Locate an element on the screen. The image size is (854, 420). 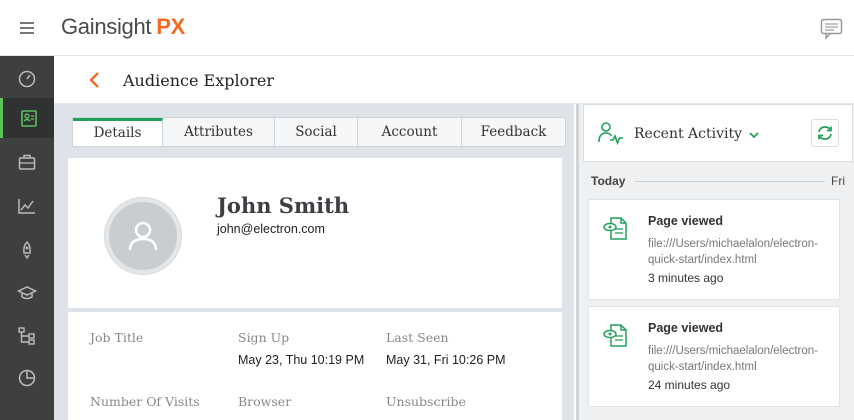
sidebar-item-journeys is located at coordinates (27, 336).